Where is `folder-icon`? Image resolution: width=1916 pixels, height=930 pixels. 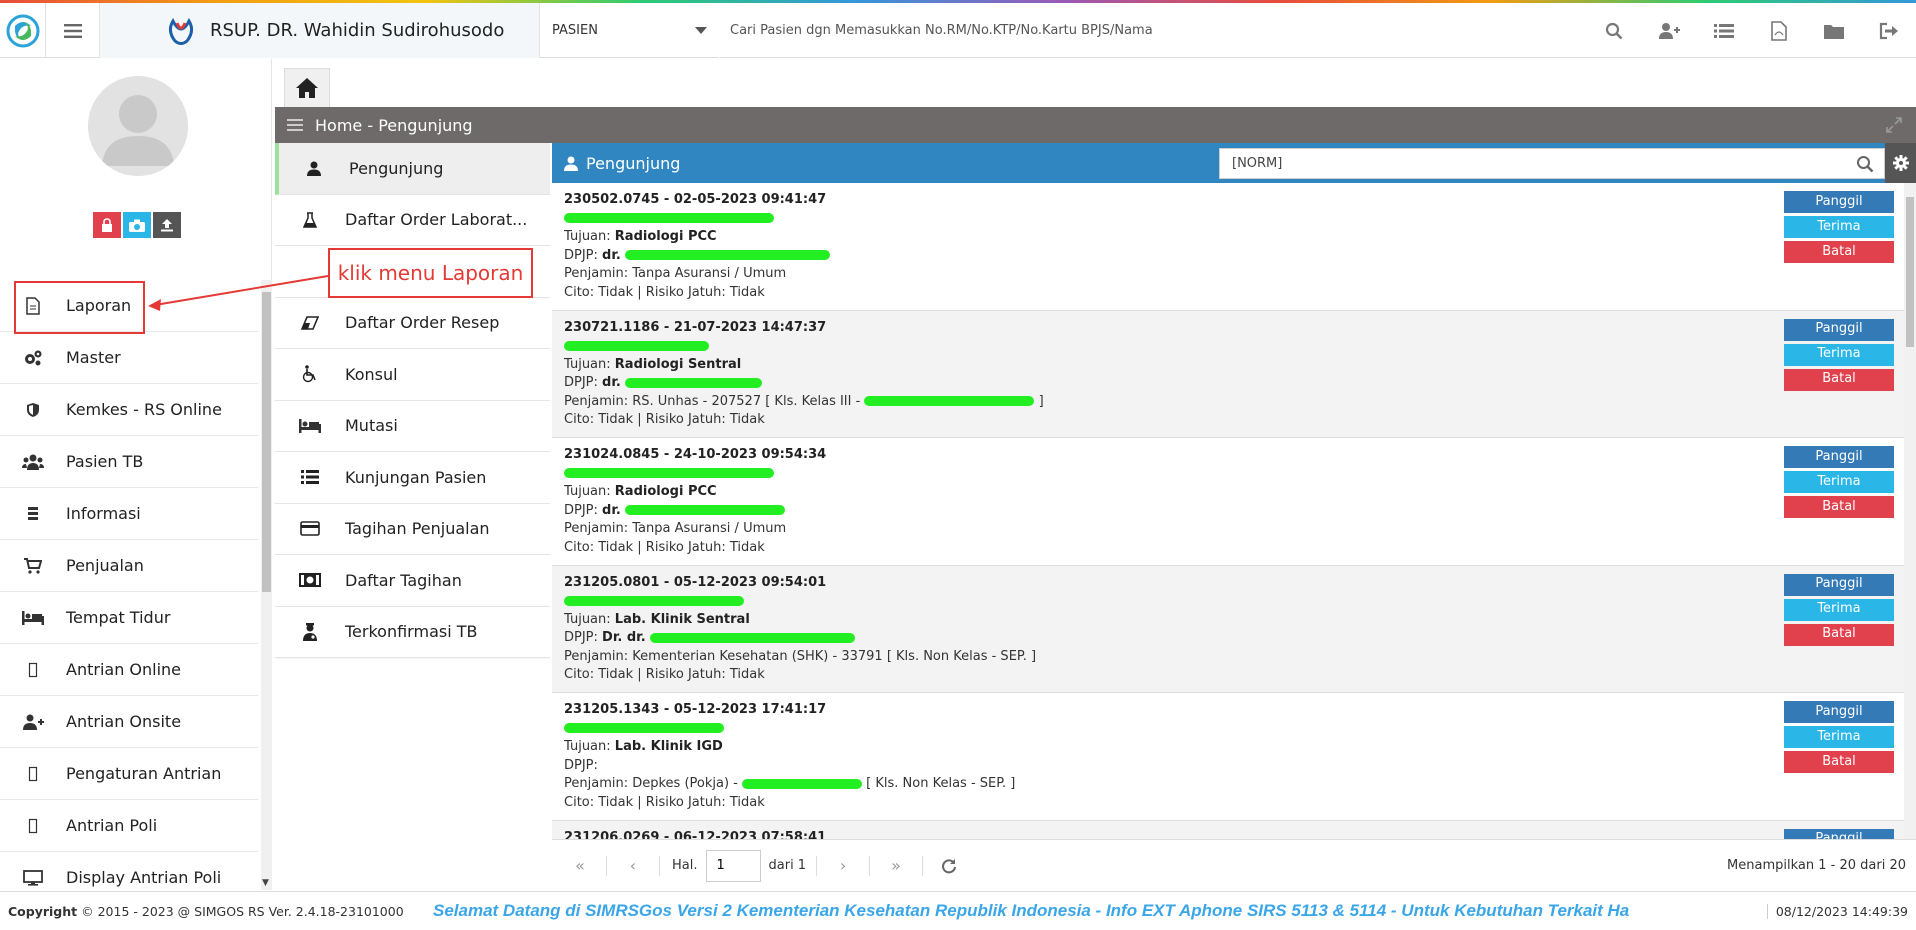
folder-icon is located at coordinates (1833, 30).